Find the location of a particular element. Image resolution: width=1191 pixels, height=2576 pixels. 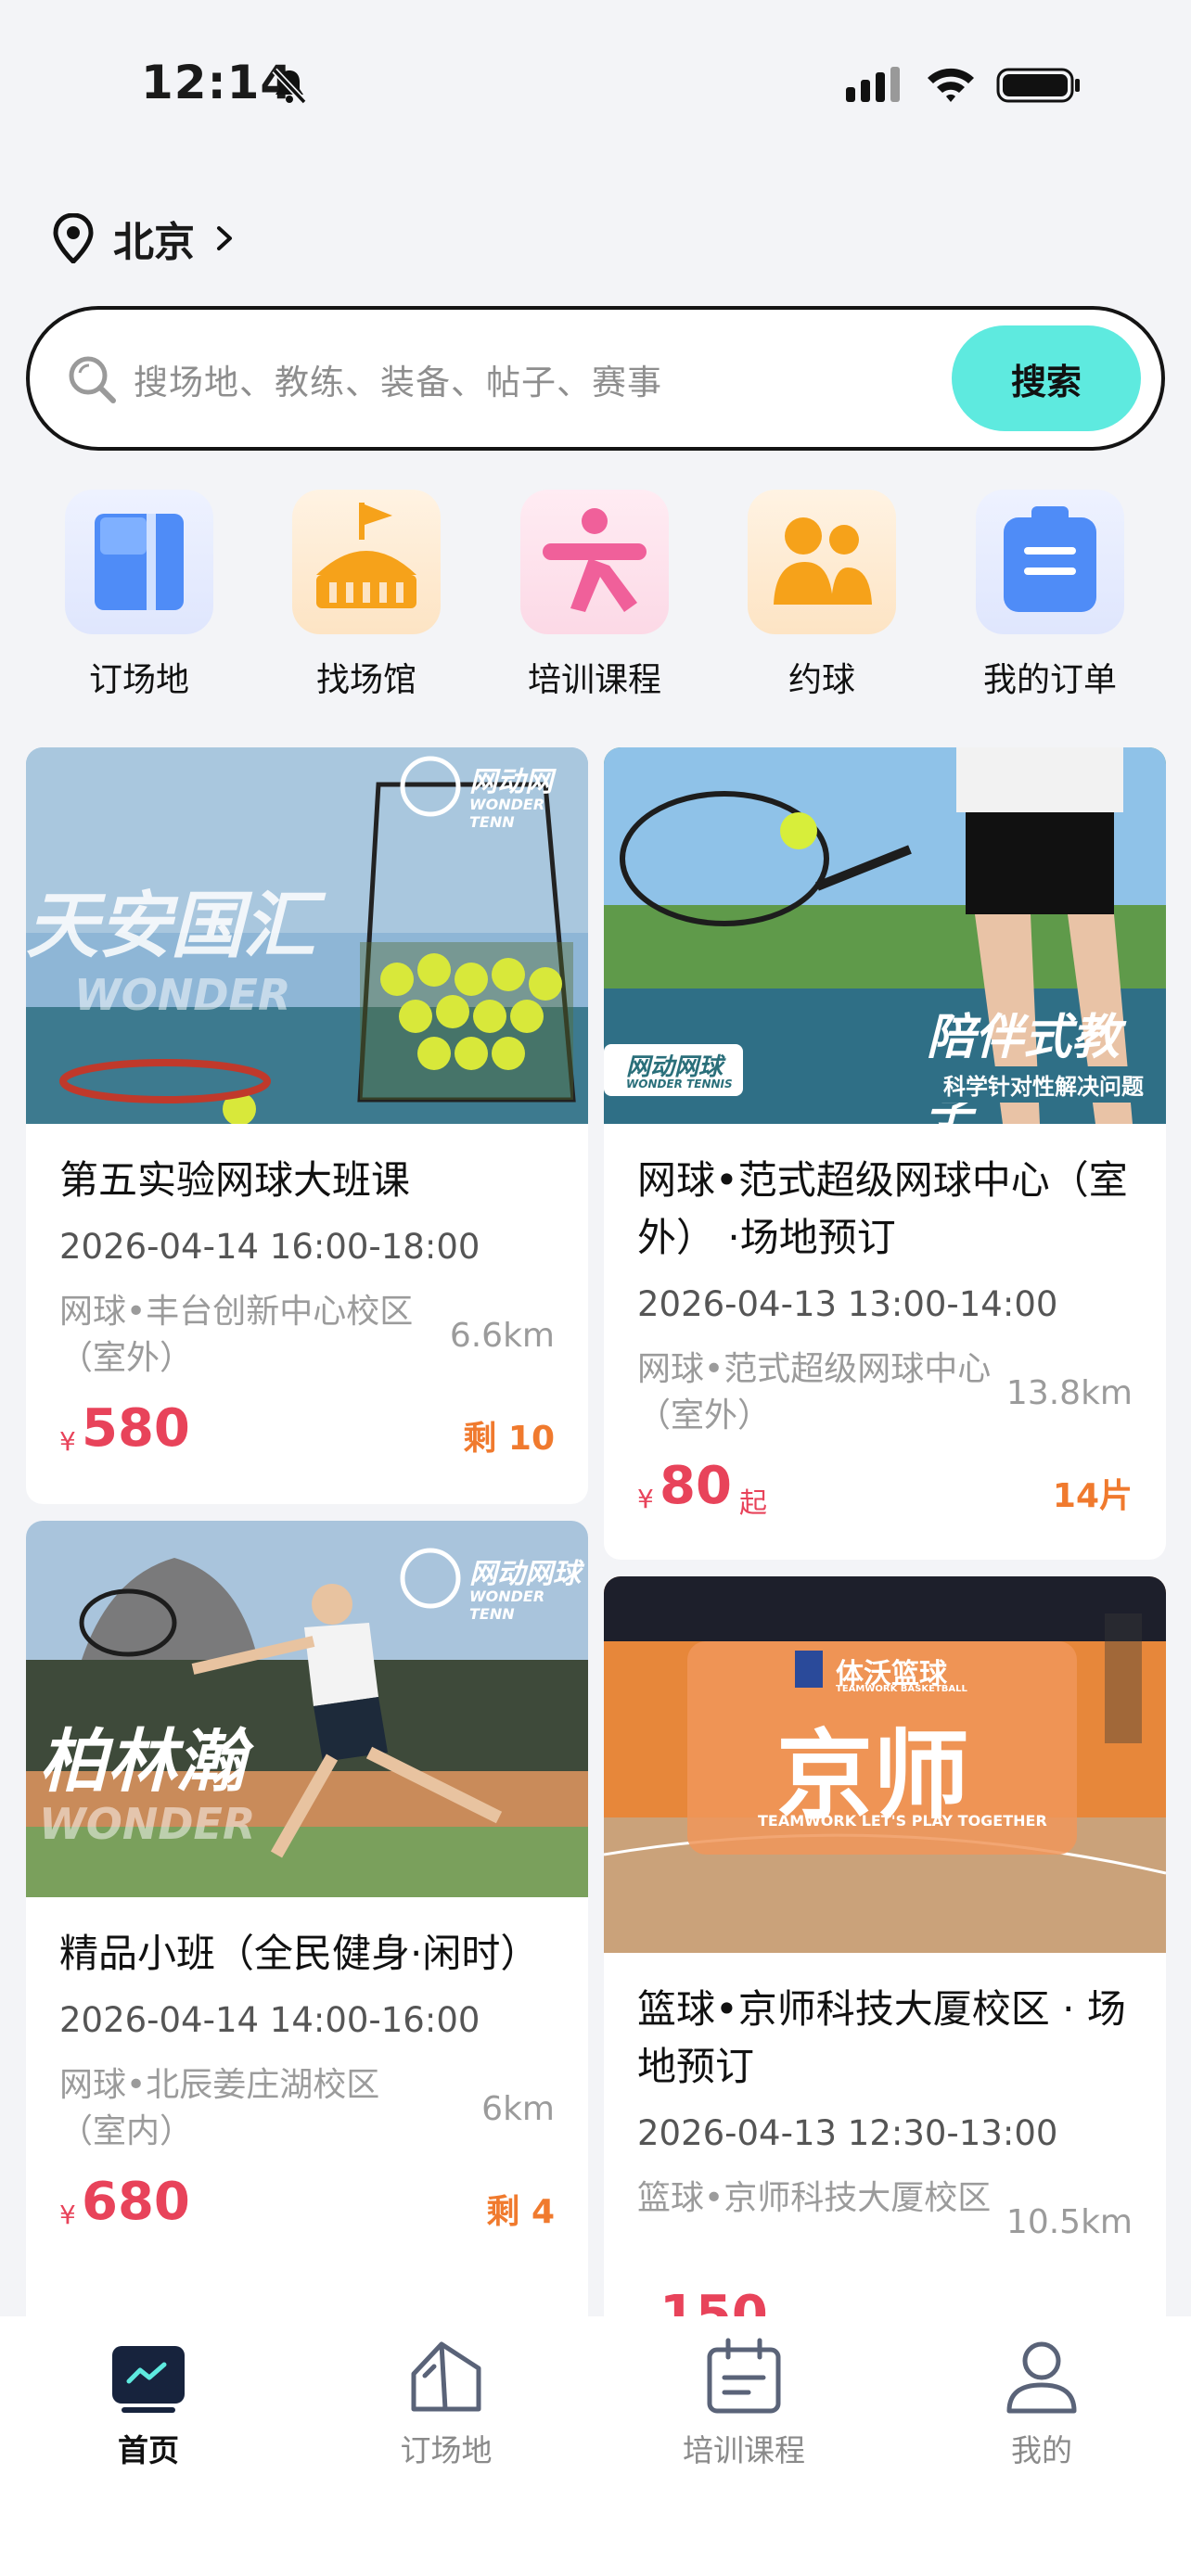

search-icon is located at coordinates (92, 380).